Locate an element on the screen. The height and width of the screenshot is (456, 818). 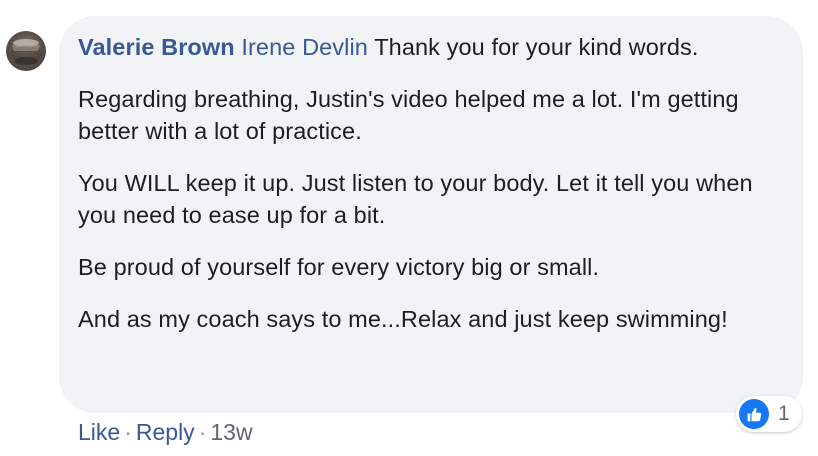
reaction-count: 1 is located at coordinates (784, 413).